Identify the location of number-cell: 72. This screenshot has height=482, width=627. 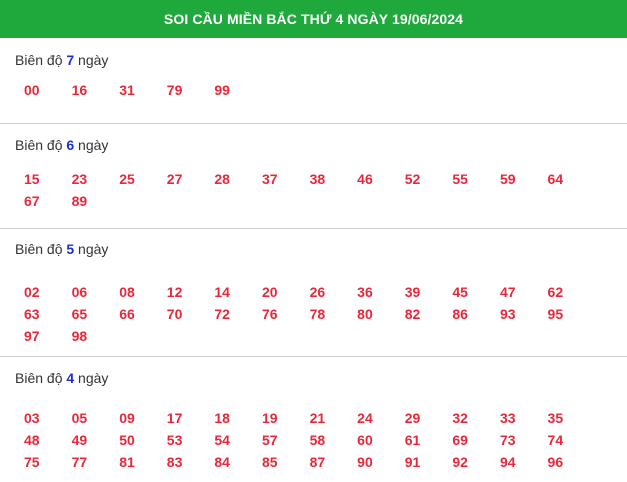
(222, 314).